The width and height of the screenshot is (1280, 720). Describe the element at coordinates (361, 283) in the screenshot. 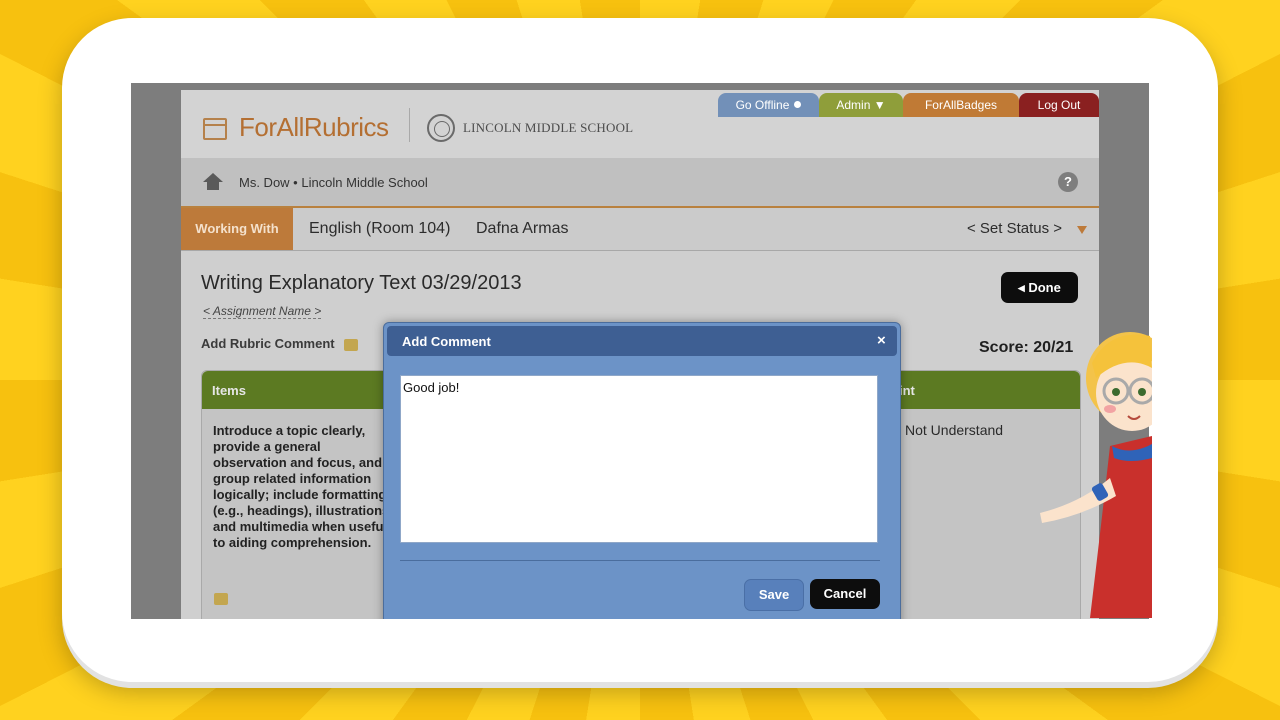

I see `page-title: Writing Explanatory Text 03/29/2013` at that location.